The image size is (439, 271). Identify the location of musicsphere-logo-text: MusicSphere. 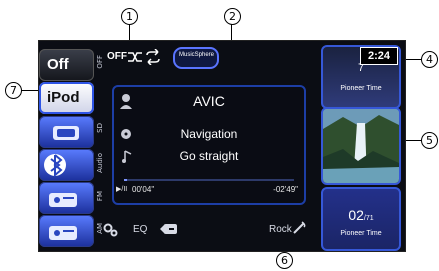
(197, 55).